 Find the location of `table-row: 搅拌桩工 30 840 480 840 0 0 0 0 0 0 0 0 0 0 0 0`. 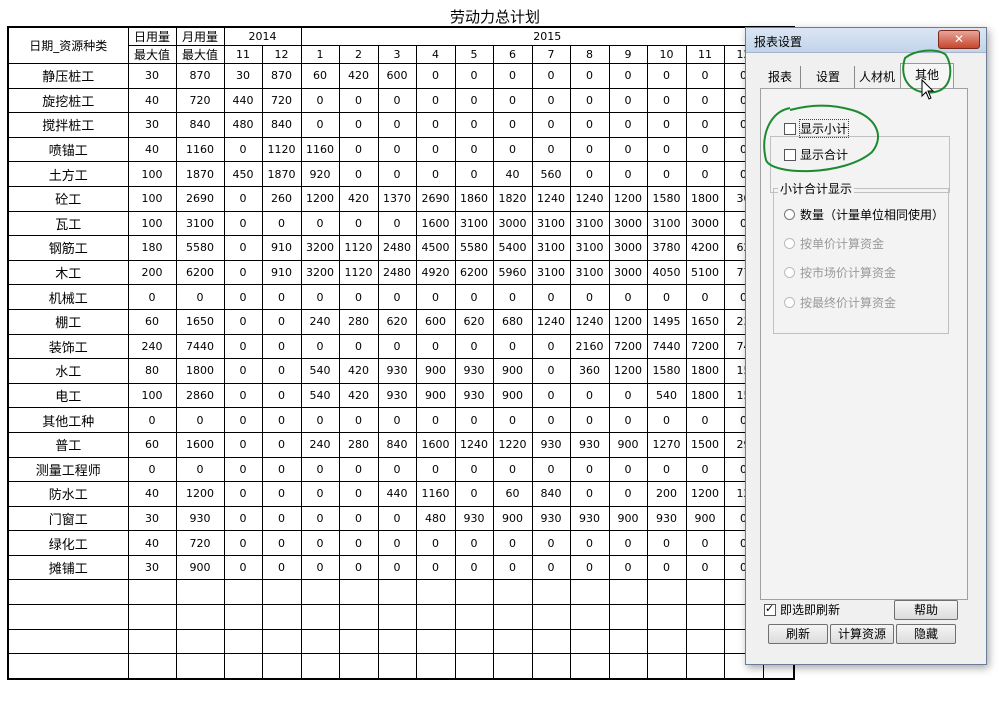

table-row: 搅拌桩工 30 840 480 840 0 0 0 0 0 0 0 0 0 0 0 0 is located at coordinates (401, 125).